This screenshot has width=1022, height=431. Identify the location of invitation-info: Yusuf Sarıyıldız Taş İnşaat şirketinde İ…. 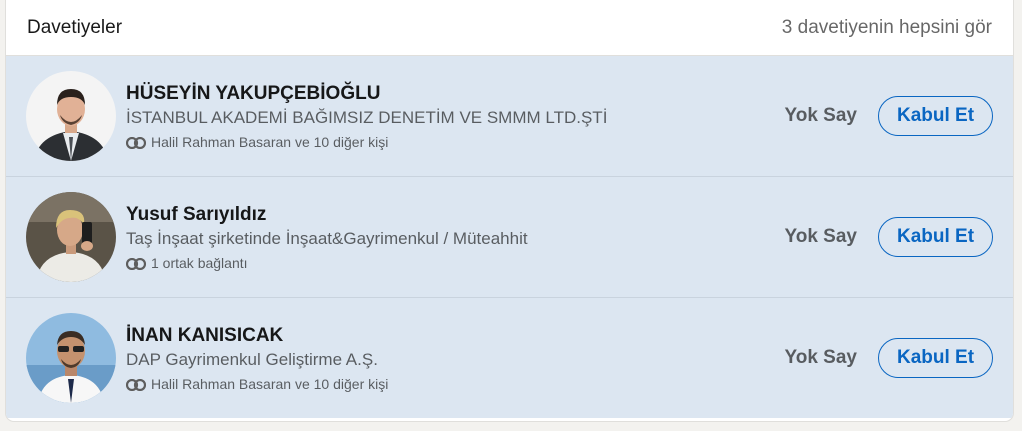
(454, 237).